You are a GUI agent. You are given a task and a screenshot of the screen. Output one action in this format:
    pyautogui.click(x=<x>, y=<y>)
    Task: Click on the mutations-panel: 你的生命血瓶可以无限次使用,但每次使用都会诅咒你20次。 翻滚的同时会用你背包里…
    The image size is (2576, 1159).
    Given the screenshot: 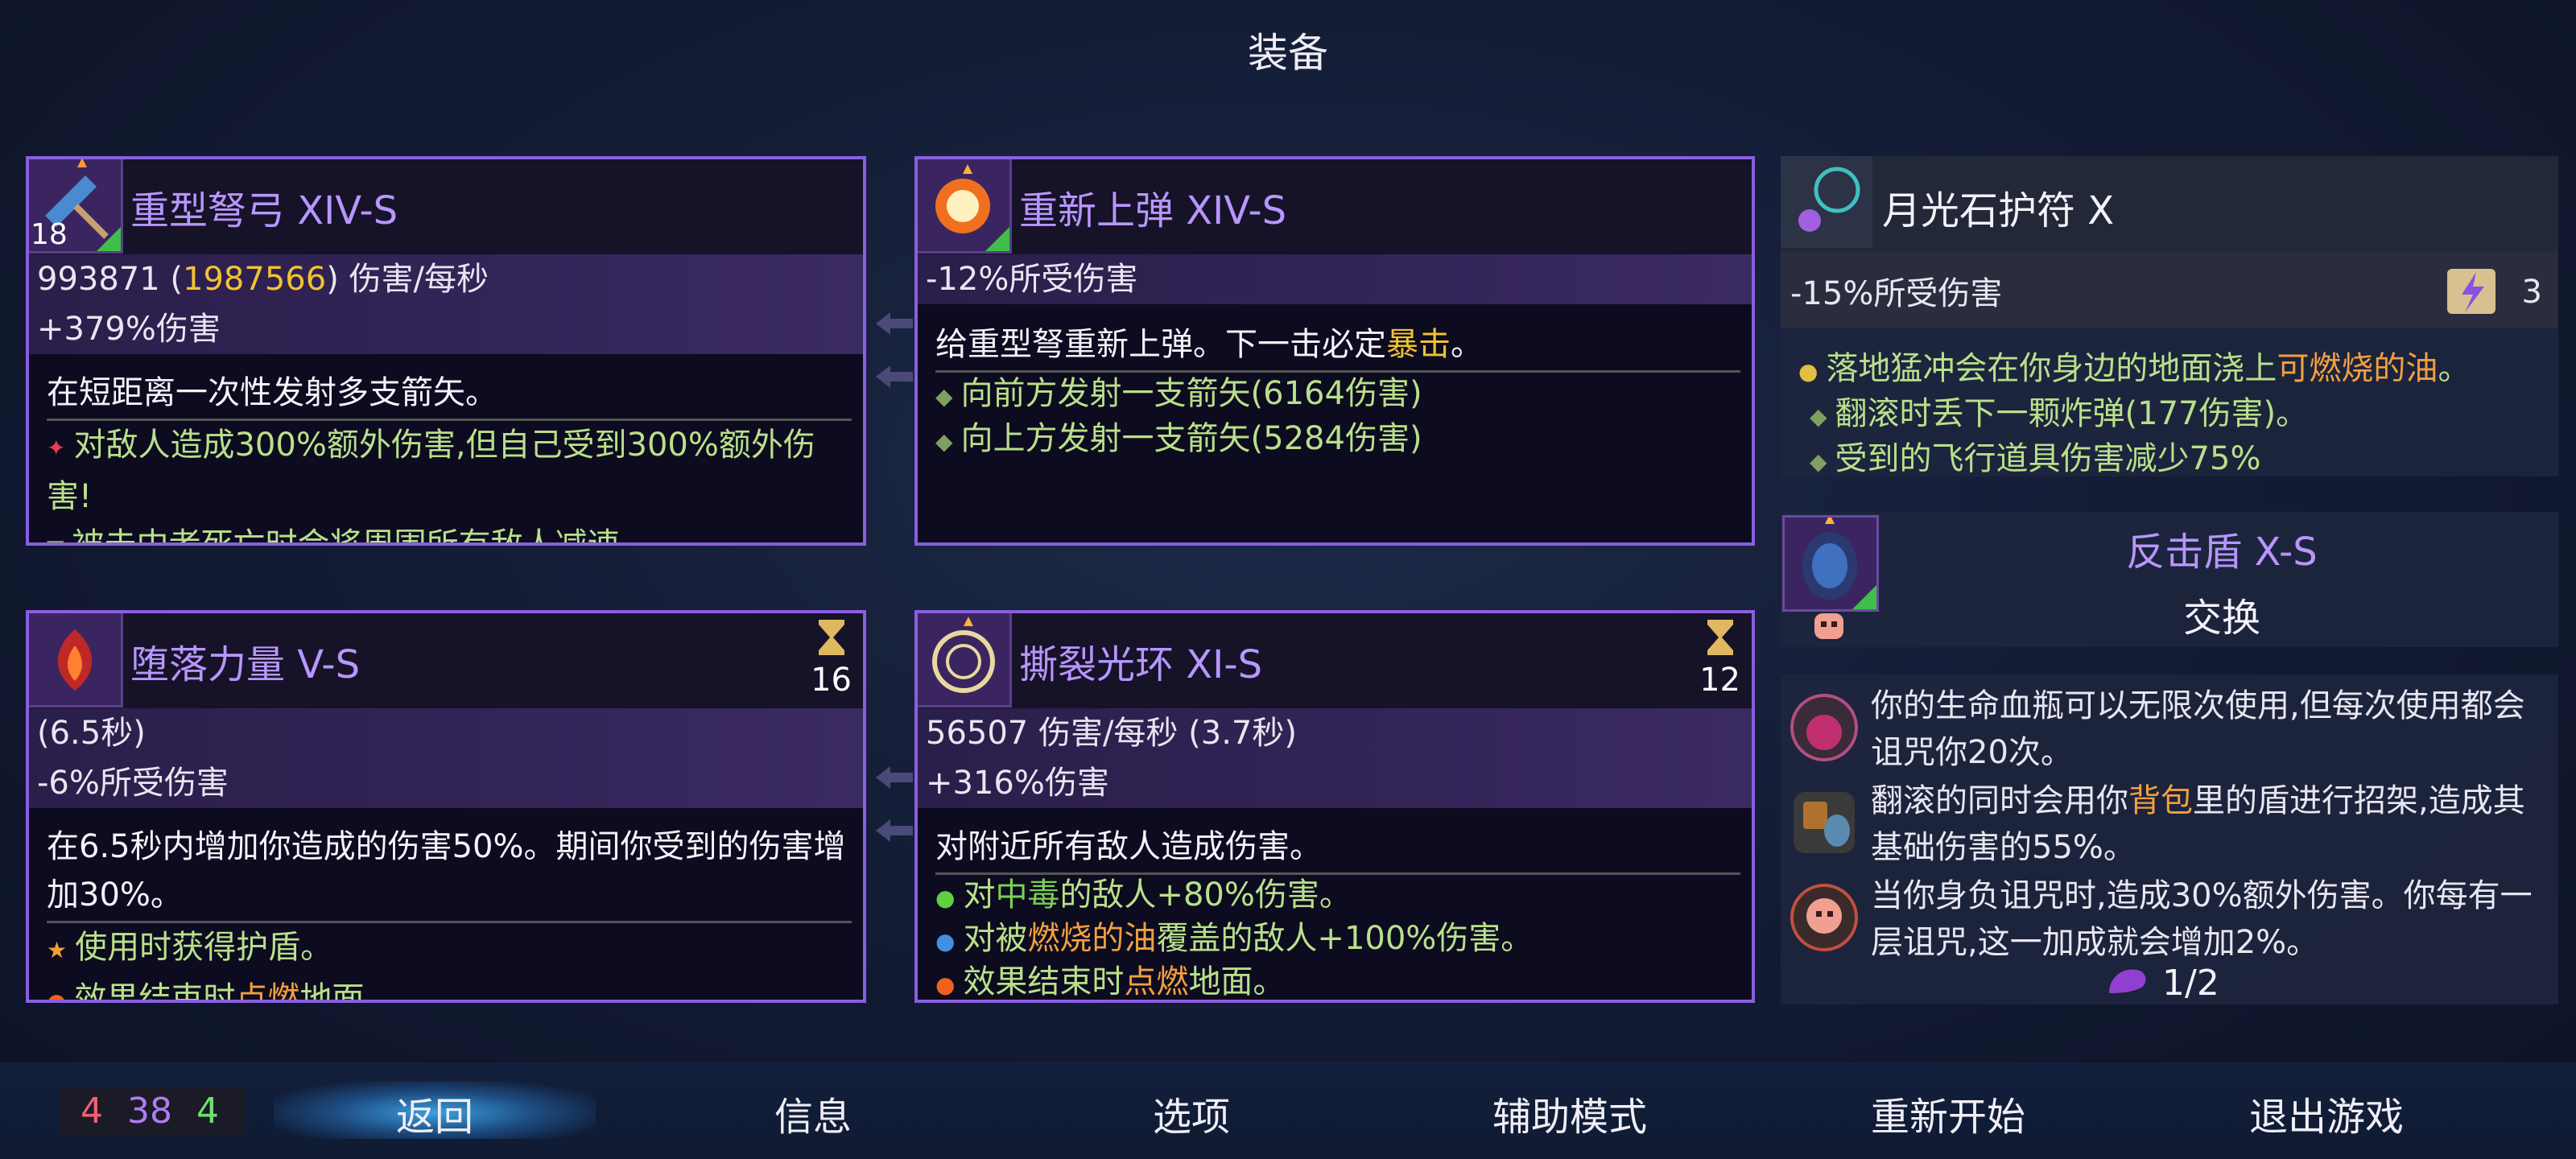 What is the action you would take?
    pyautogui.click(x=2169, y=839)
    